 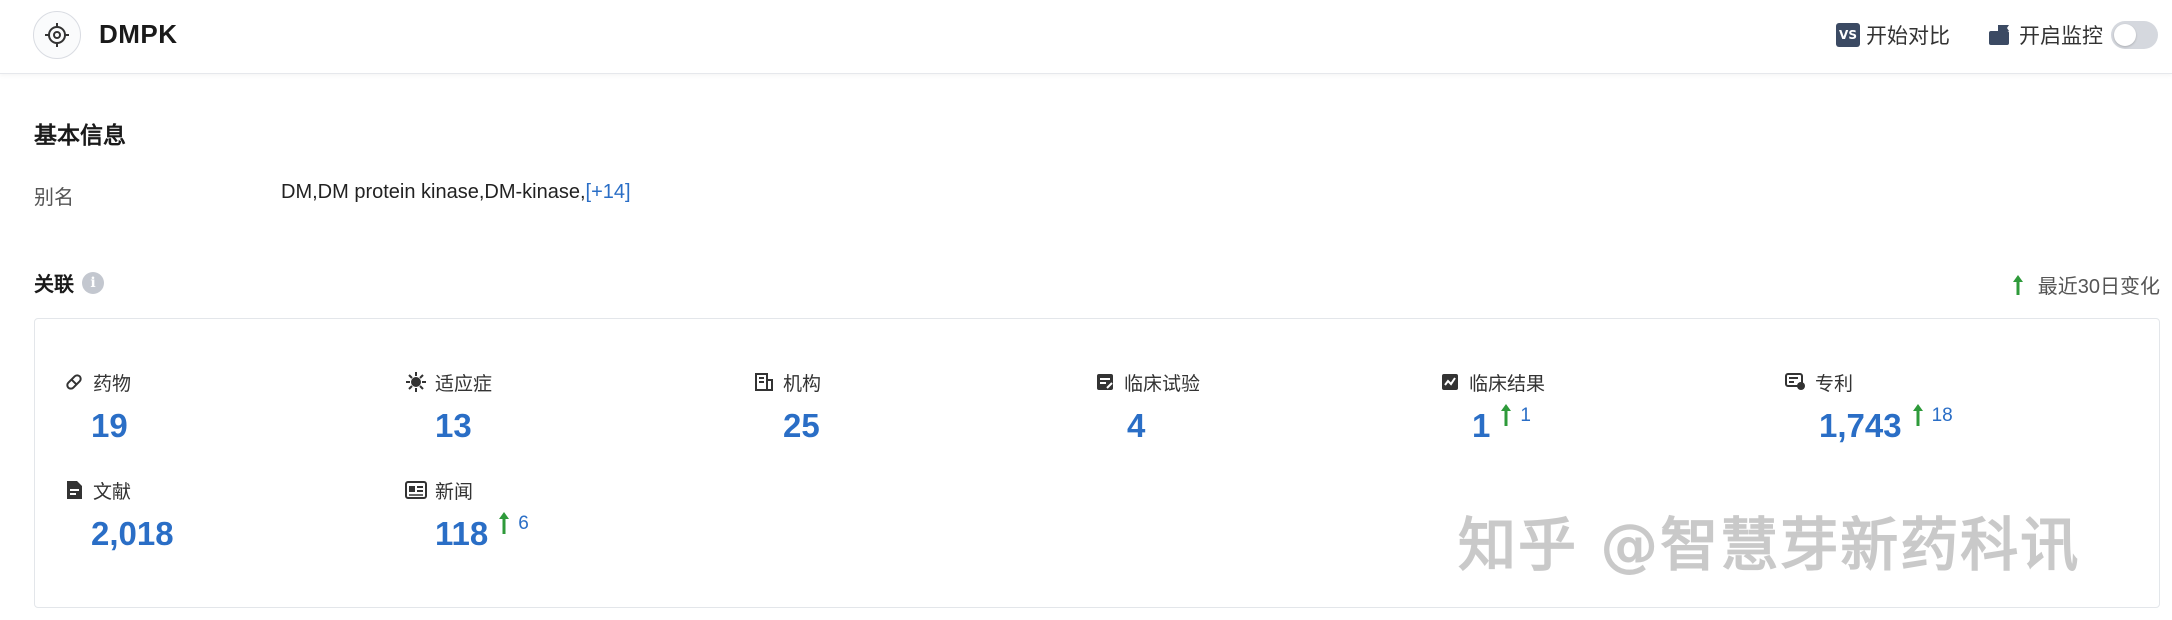 What do you see at coordinates (1492, 405) in the screenshot?
I see `stat-clinical-results: 临床结果 1 1` at bounding box center [1492, 405].